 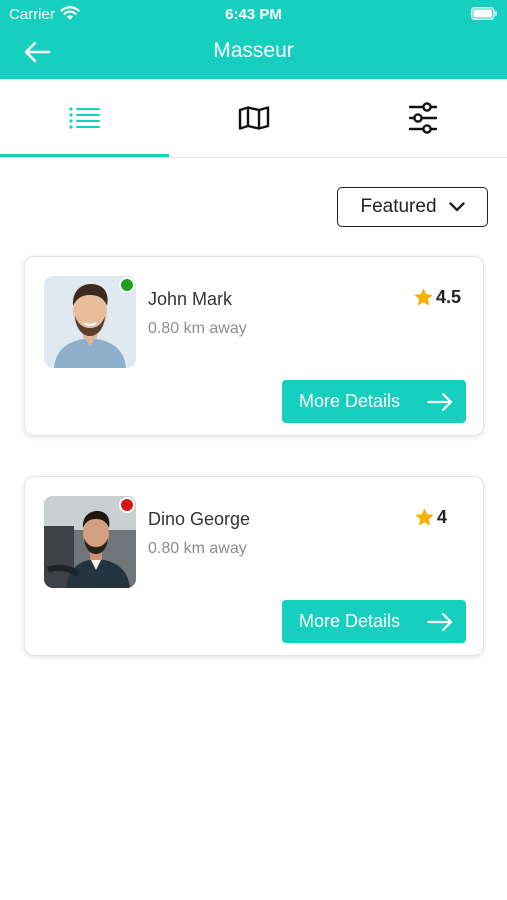 I want to click on sort-selected-label: Featured, so click(x=398, y=206).